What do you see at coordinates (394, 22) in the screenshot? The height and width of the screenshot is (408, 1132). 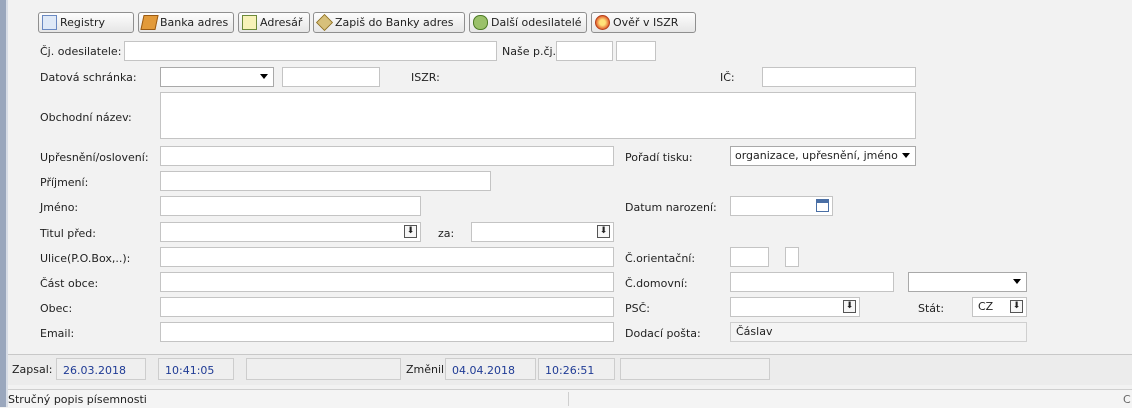 I see `zapis-label: Zapiš do Banky adres` at bounding box center [394, 22].